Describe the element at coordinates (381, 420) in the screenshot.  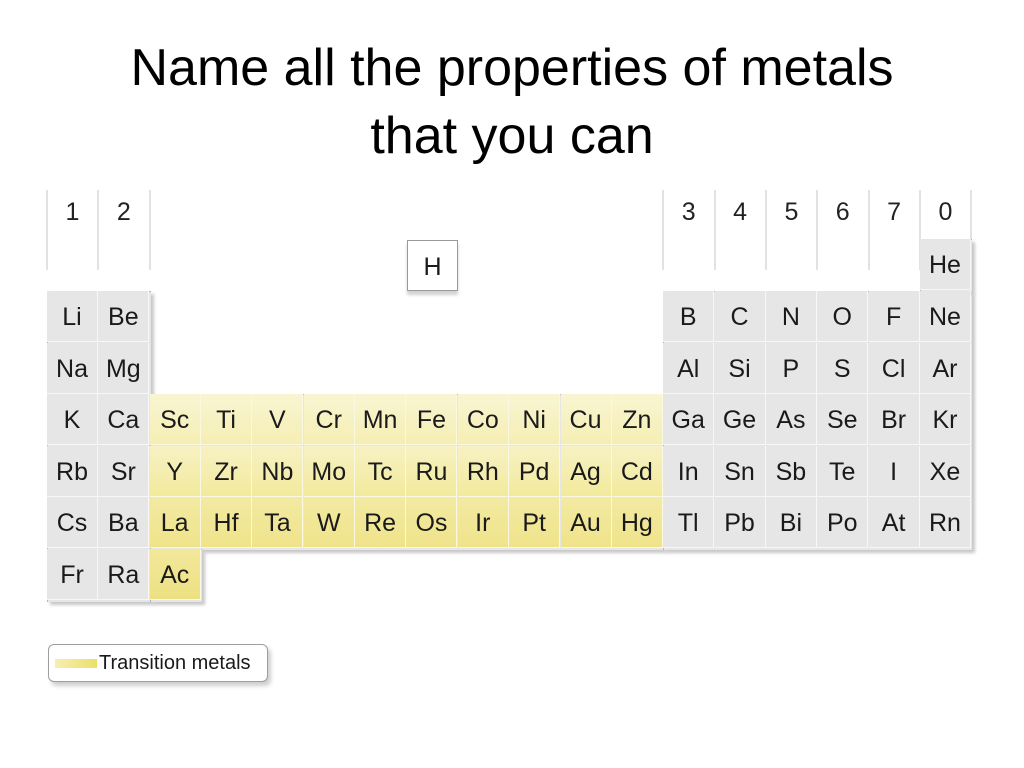
I see `element-Mn: Mn` at that location.